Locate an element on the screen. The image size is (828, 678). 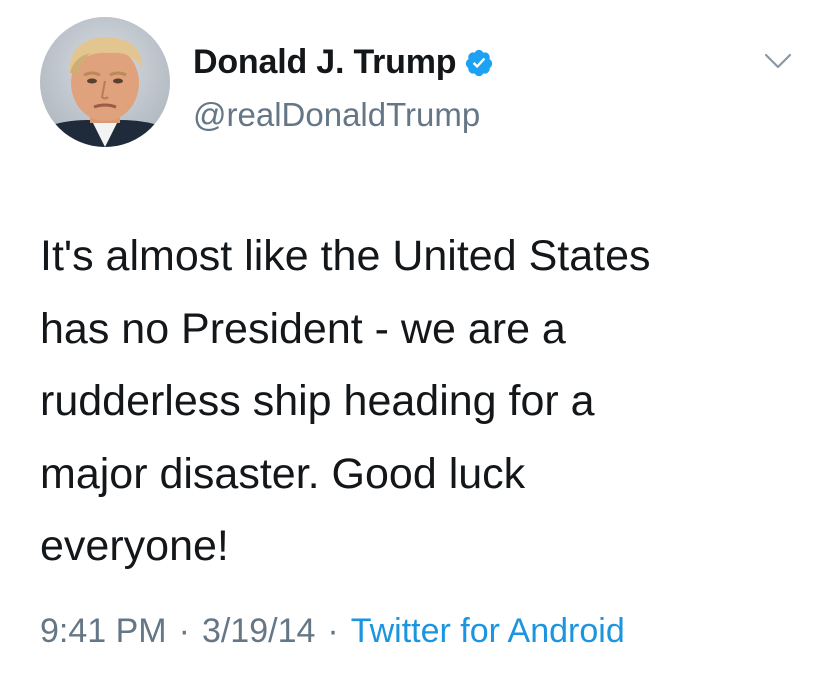
tweet-meta: 9:41 PM · 3/19/14 · Twitter for Android is located at coordinates (332, 631).